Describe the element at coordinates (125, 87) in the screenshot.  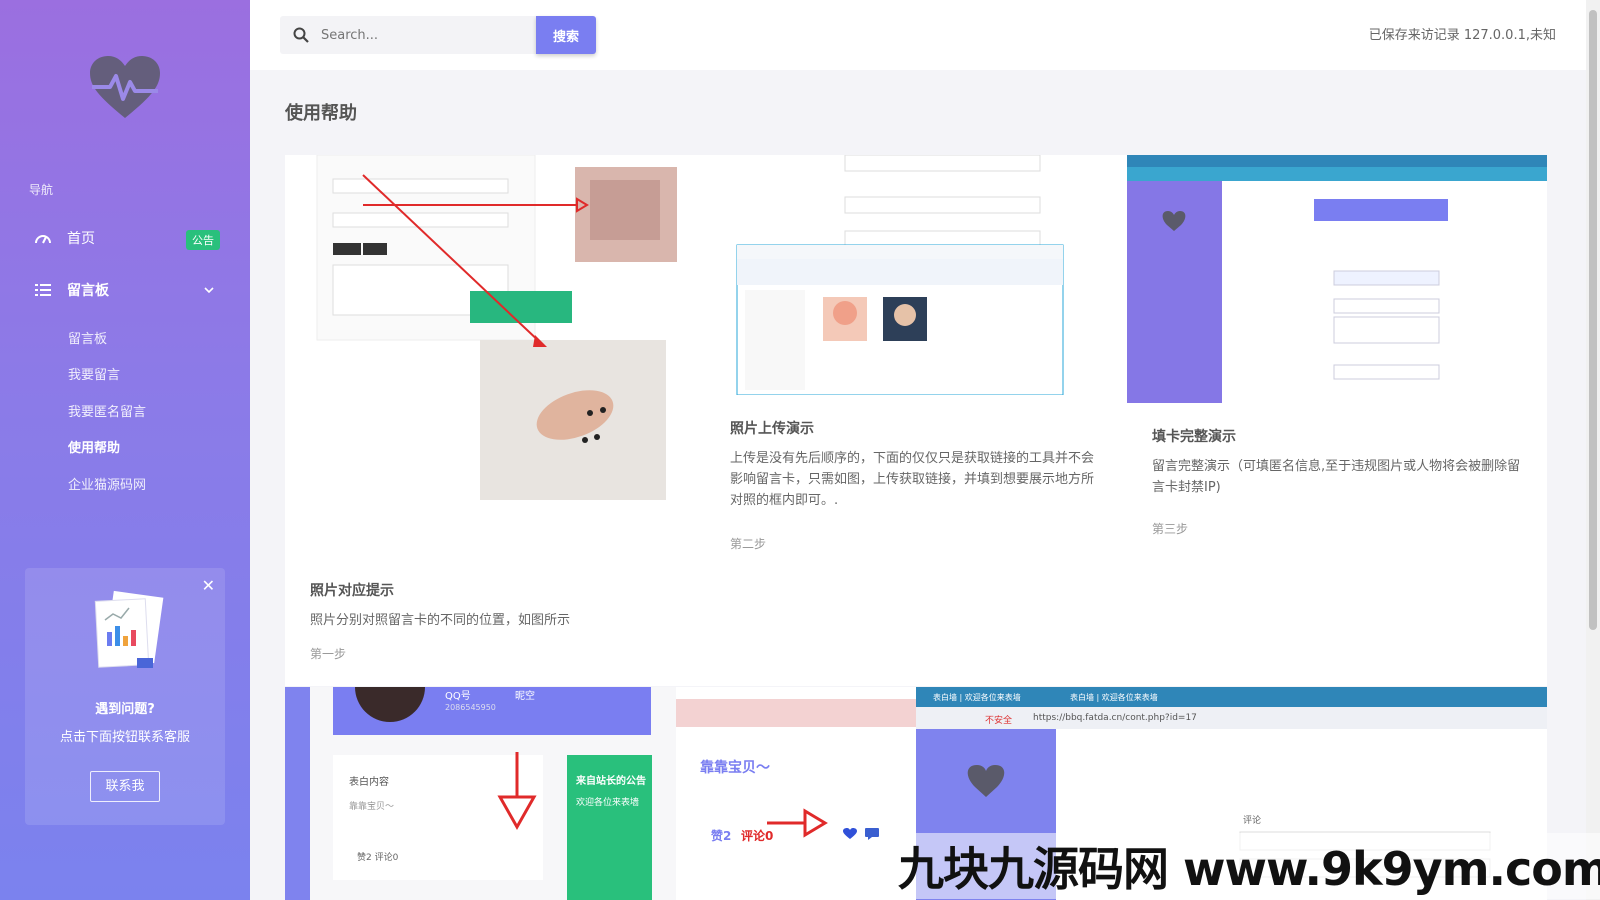
I see `heart-pulse-logo` at that location.